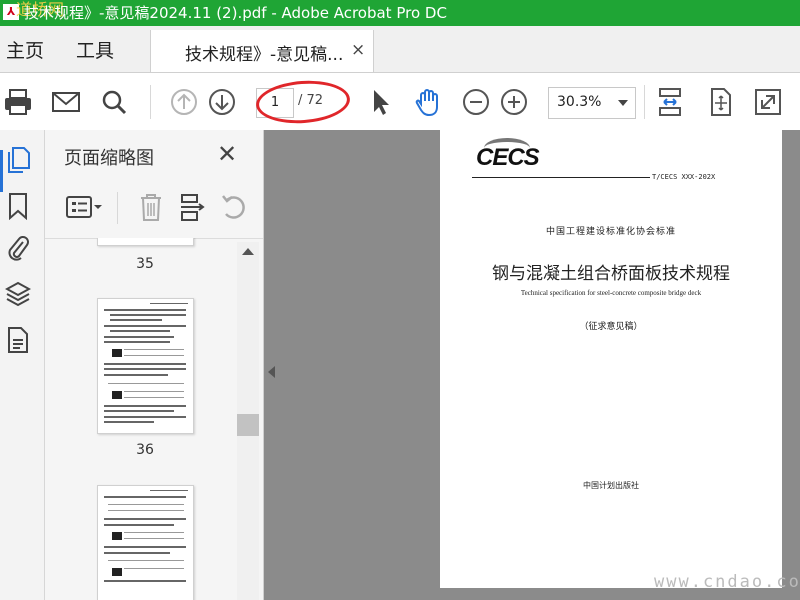 The image size is (800, 600). I want to click on zoom-select: 30.3%, so click(592, 103).